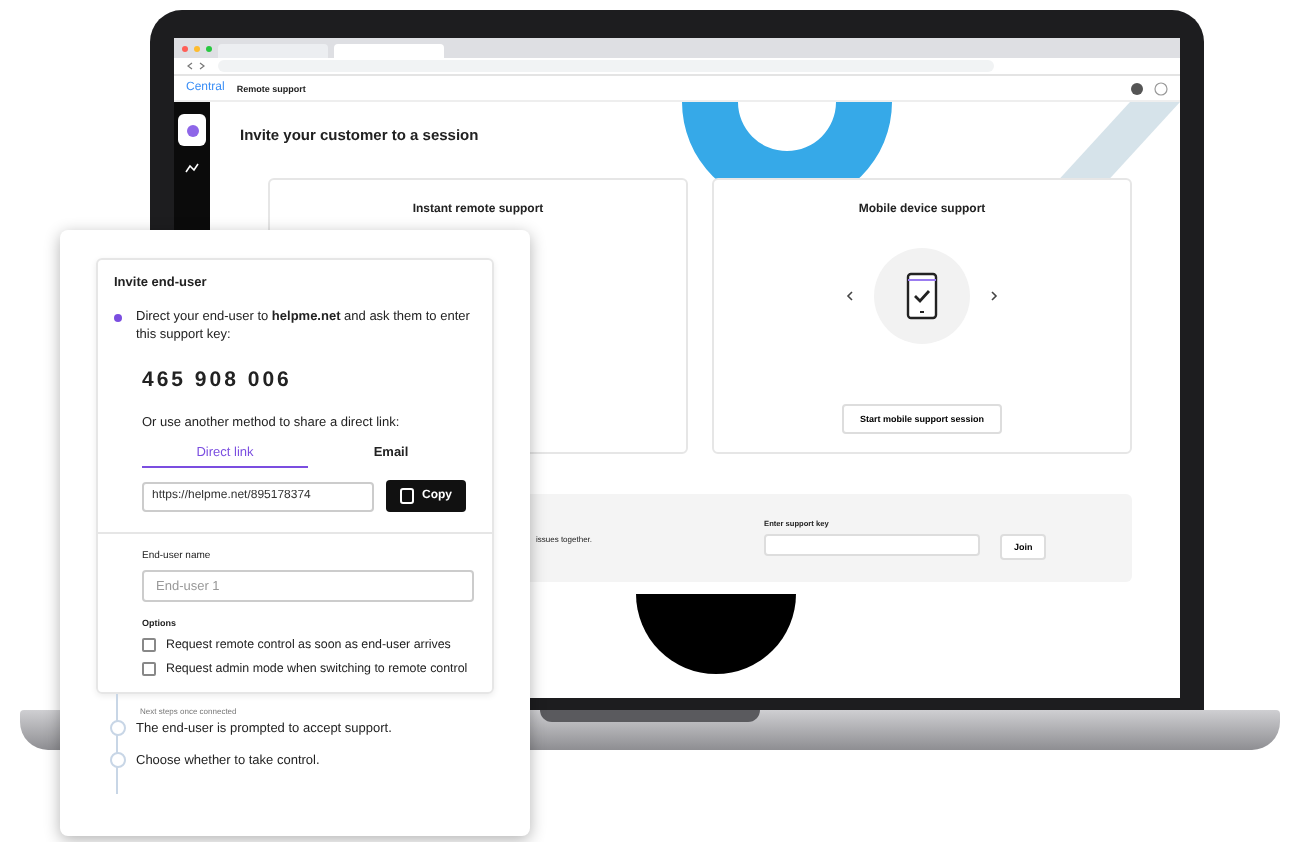 The width and height of the screenshot is (1294, 842). Describe the element at coordinates (1161, 88) in the screenshot. I see `avatar-icon` at that location.